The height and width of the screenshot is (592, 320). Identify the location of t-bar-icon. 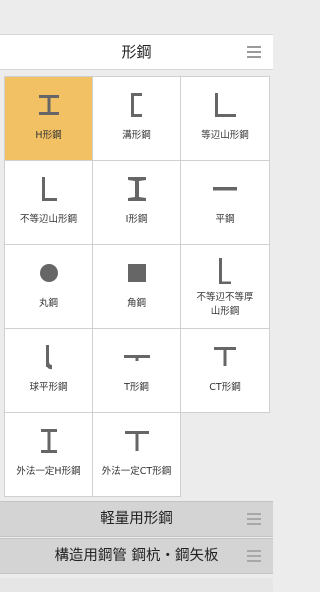
(136, 358).